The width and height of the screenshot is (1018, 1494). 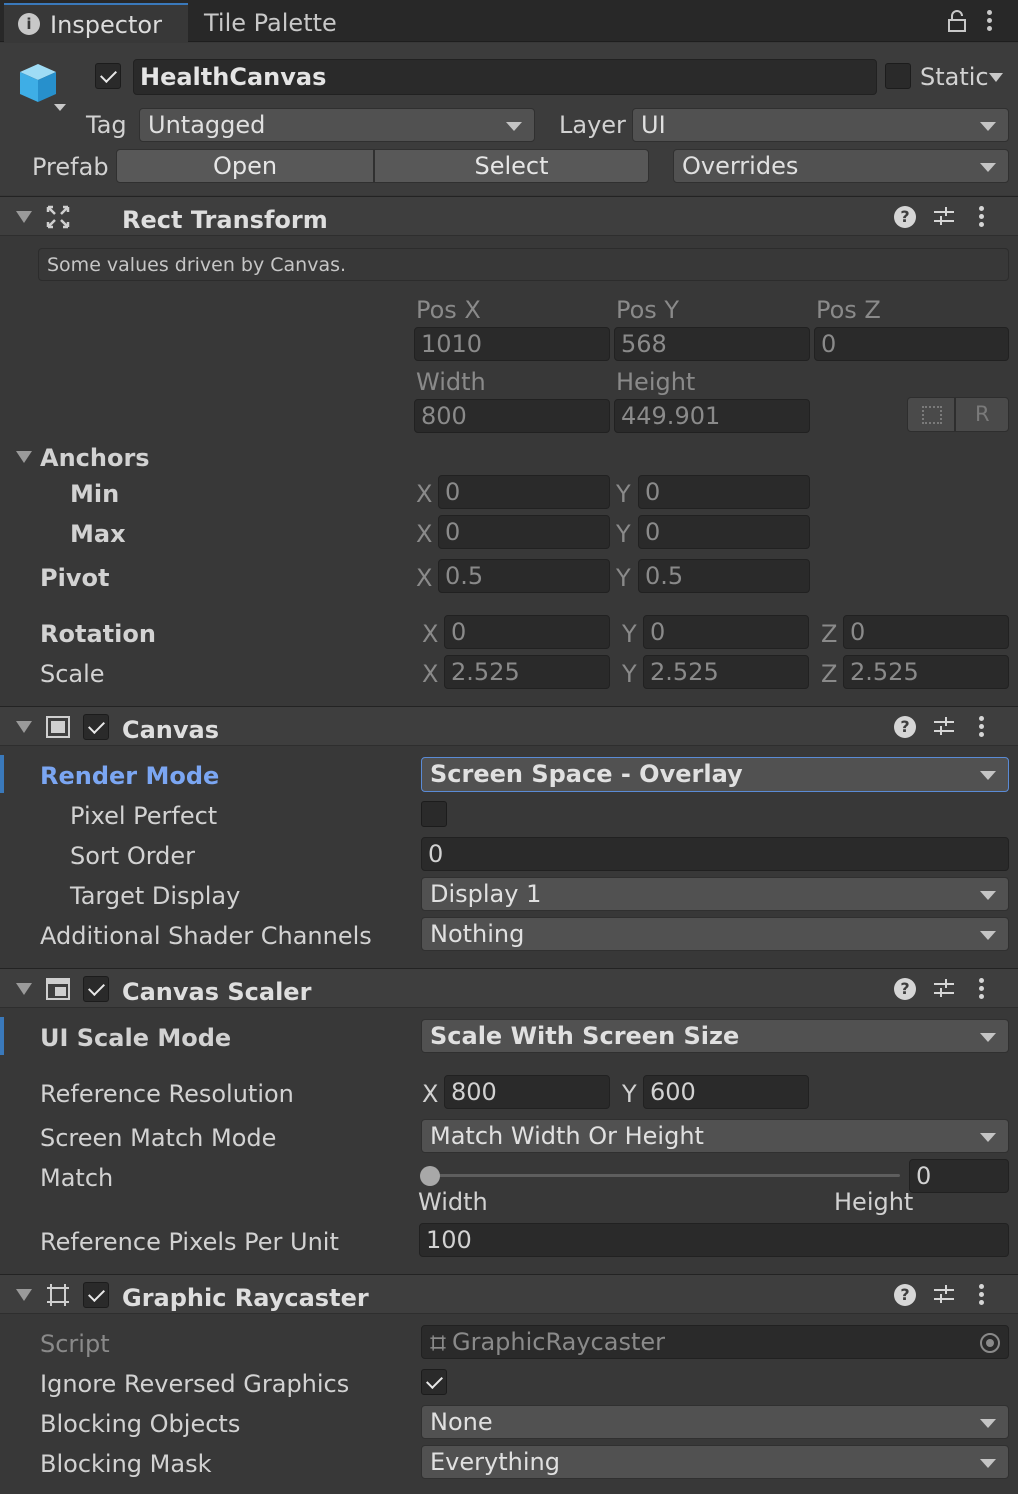 I want to click on layer-dropdown: UI, so click(x=820, y=125).